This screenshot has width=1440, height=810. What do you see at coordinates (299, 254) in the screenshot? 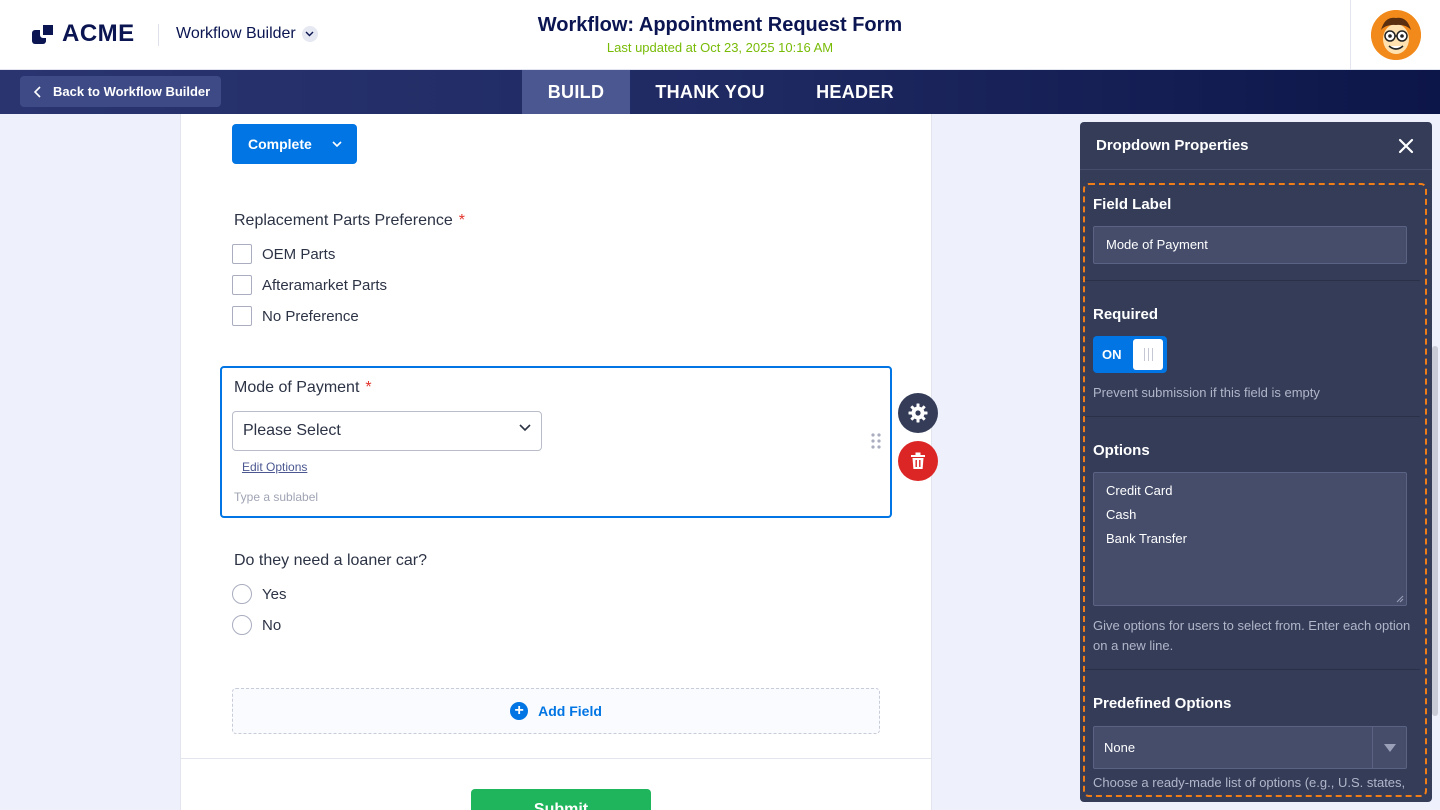
I see `checkbox-label: OEM Parts` at bounding box center [299, 254].